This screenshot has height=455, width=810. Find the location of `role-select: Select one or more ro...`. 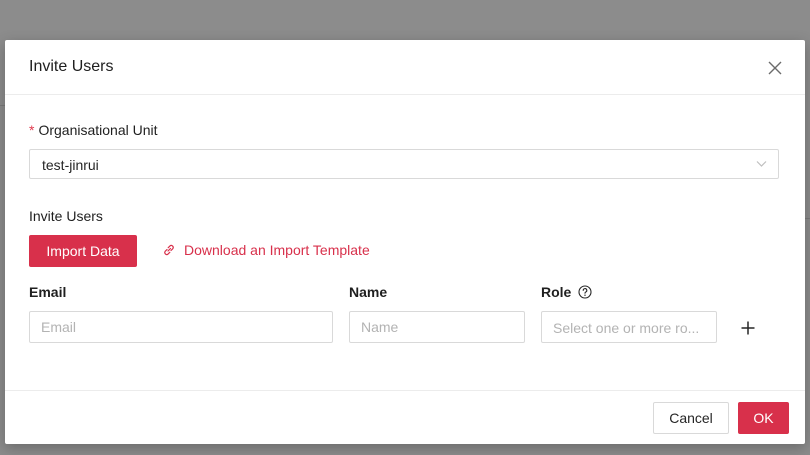

role-select: Select one or more ro... is located at coordinates (629, 327).